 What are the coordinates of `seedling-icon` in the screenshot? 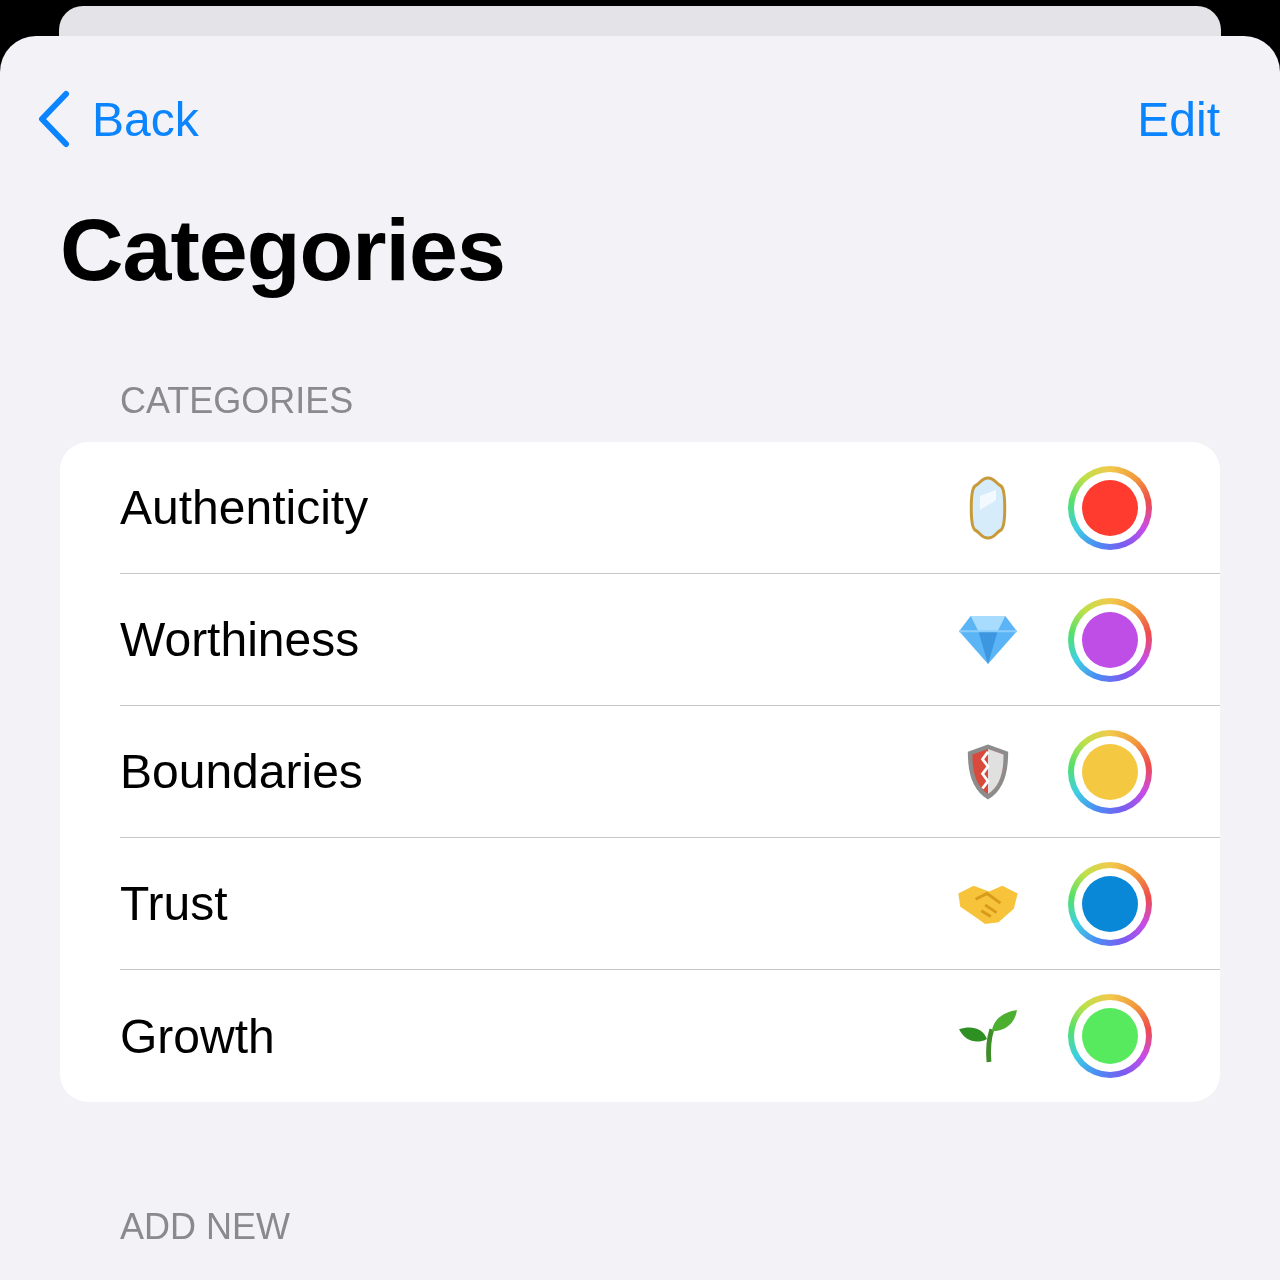 It's located at (988, 1036).